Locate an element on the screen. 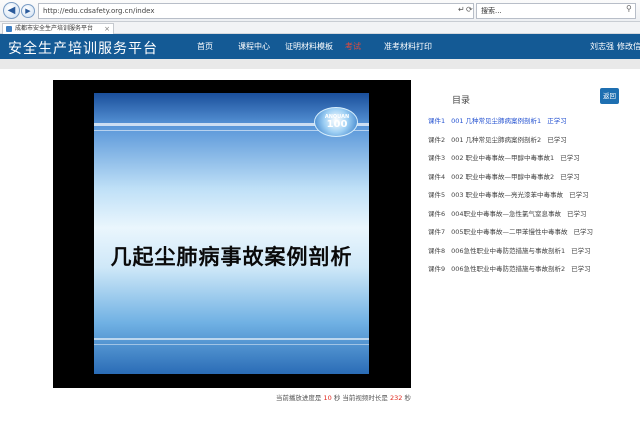  nav-home: 首页 is located at coordinates (205, 46).